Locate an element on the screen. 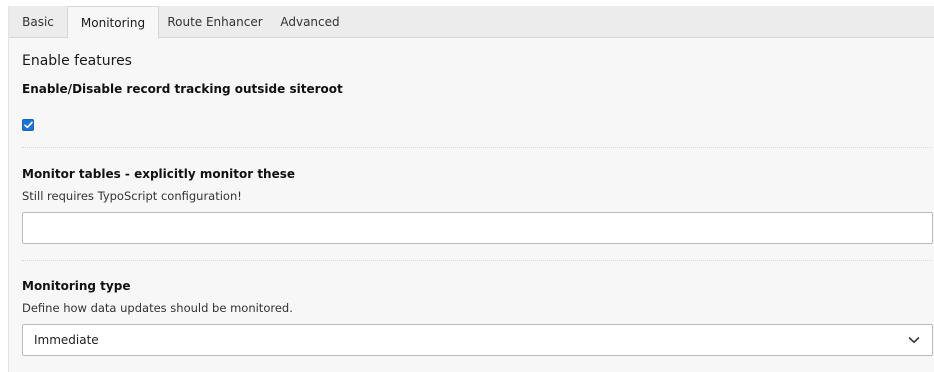 This screenshot has height=372, width=934. tab-advanced: Advanced is located at coordinates (310, 22).